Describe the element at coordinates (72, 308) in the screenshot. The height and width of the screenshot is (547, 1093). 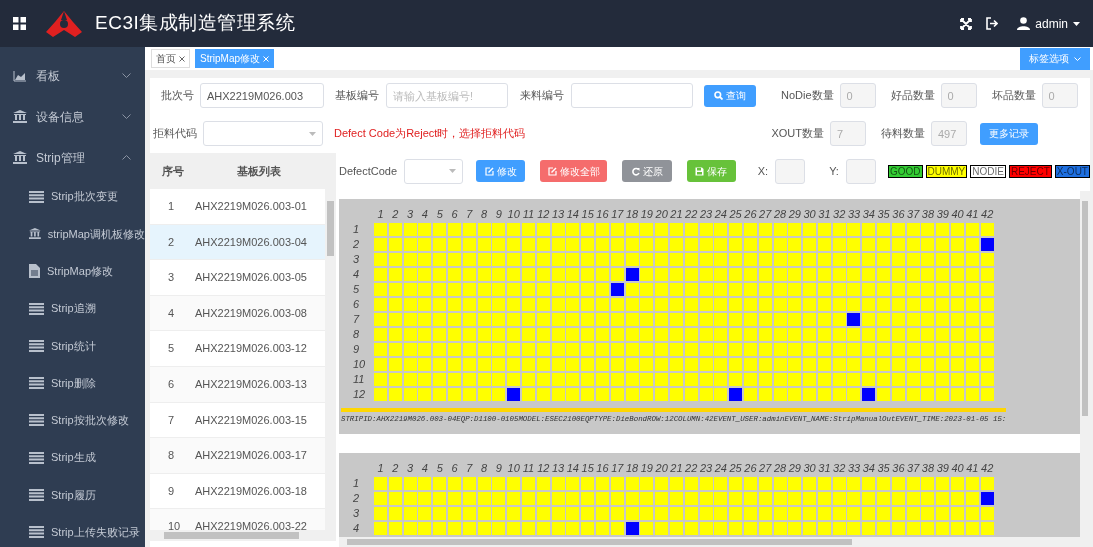
I see `sidebar-item: Strip追溯` at that location.